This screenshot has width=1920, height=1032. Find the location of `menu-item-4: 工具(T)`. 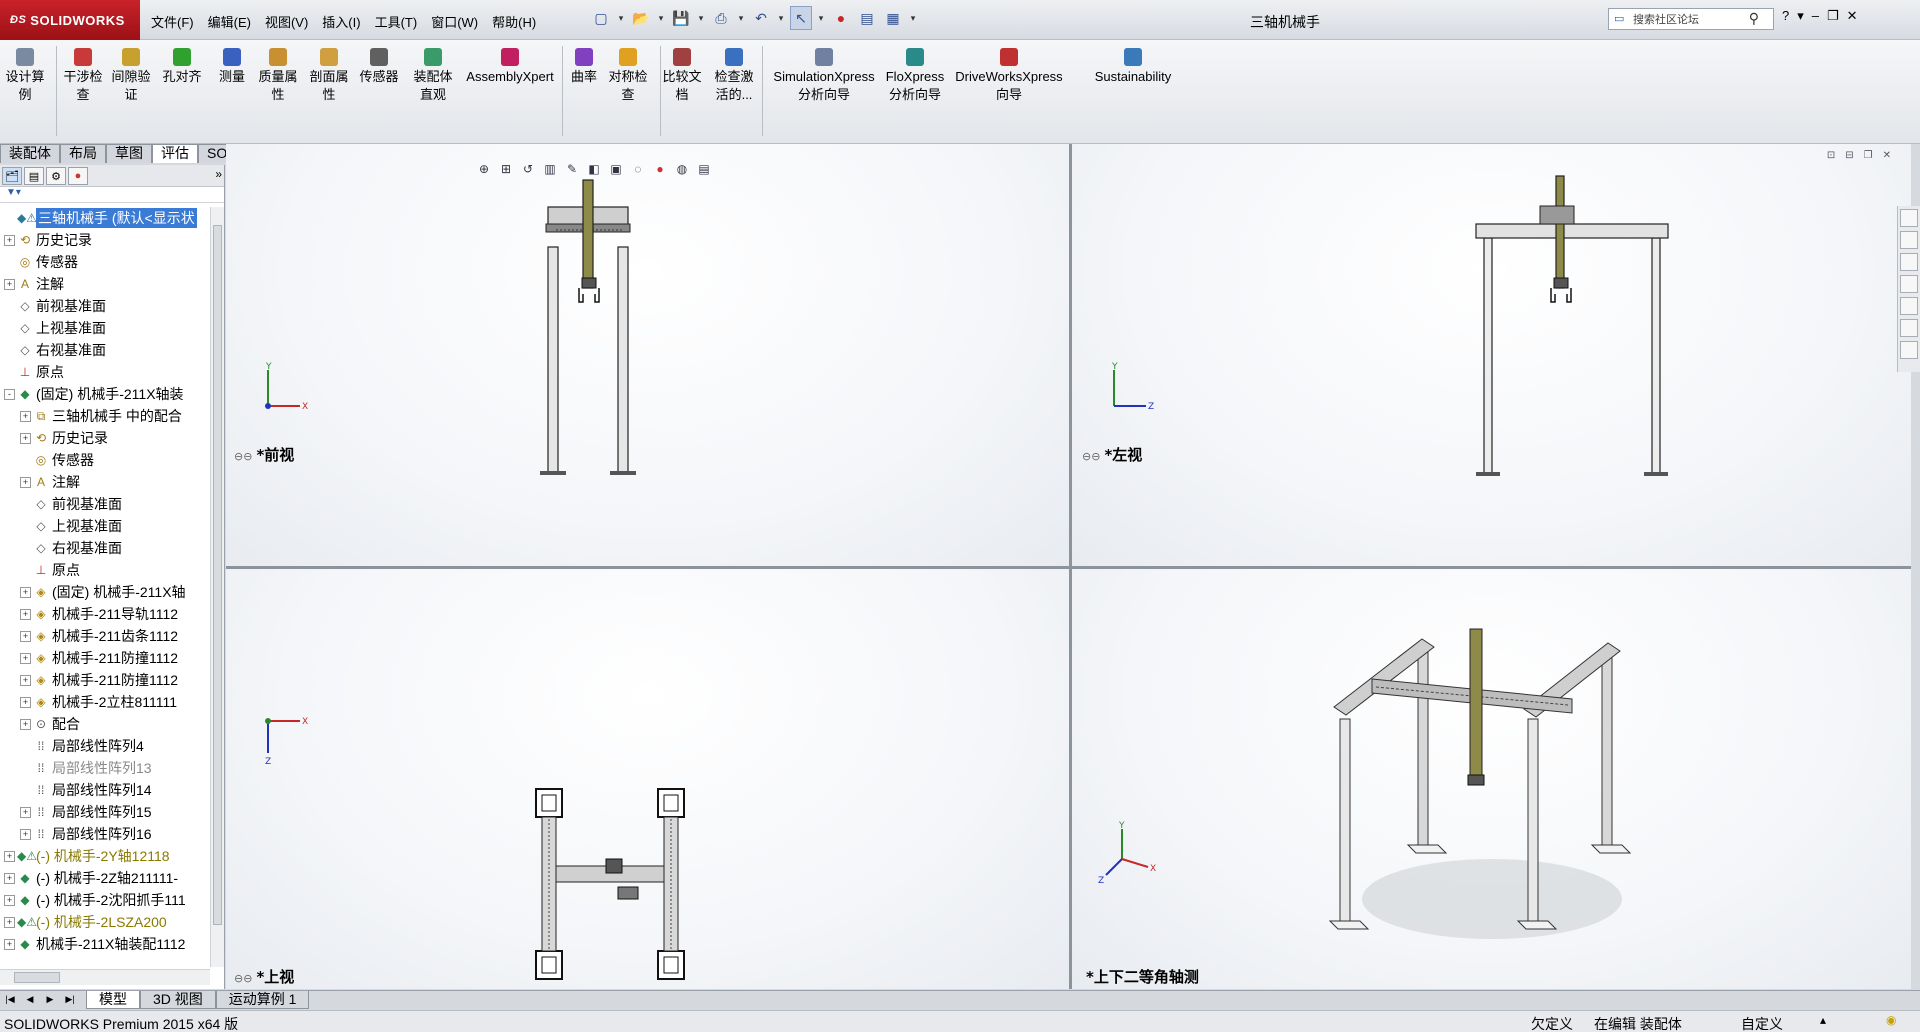

menu-item-4: 工具(T) is located at coordinates (396, 21).